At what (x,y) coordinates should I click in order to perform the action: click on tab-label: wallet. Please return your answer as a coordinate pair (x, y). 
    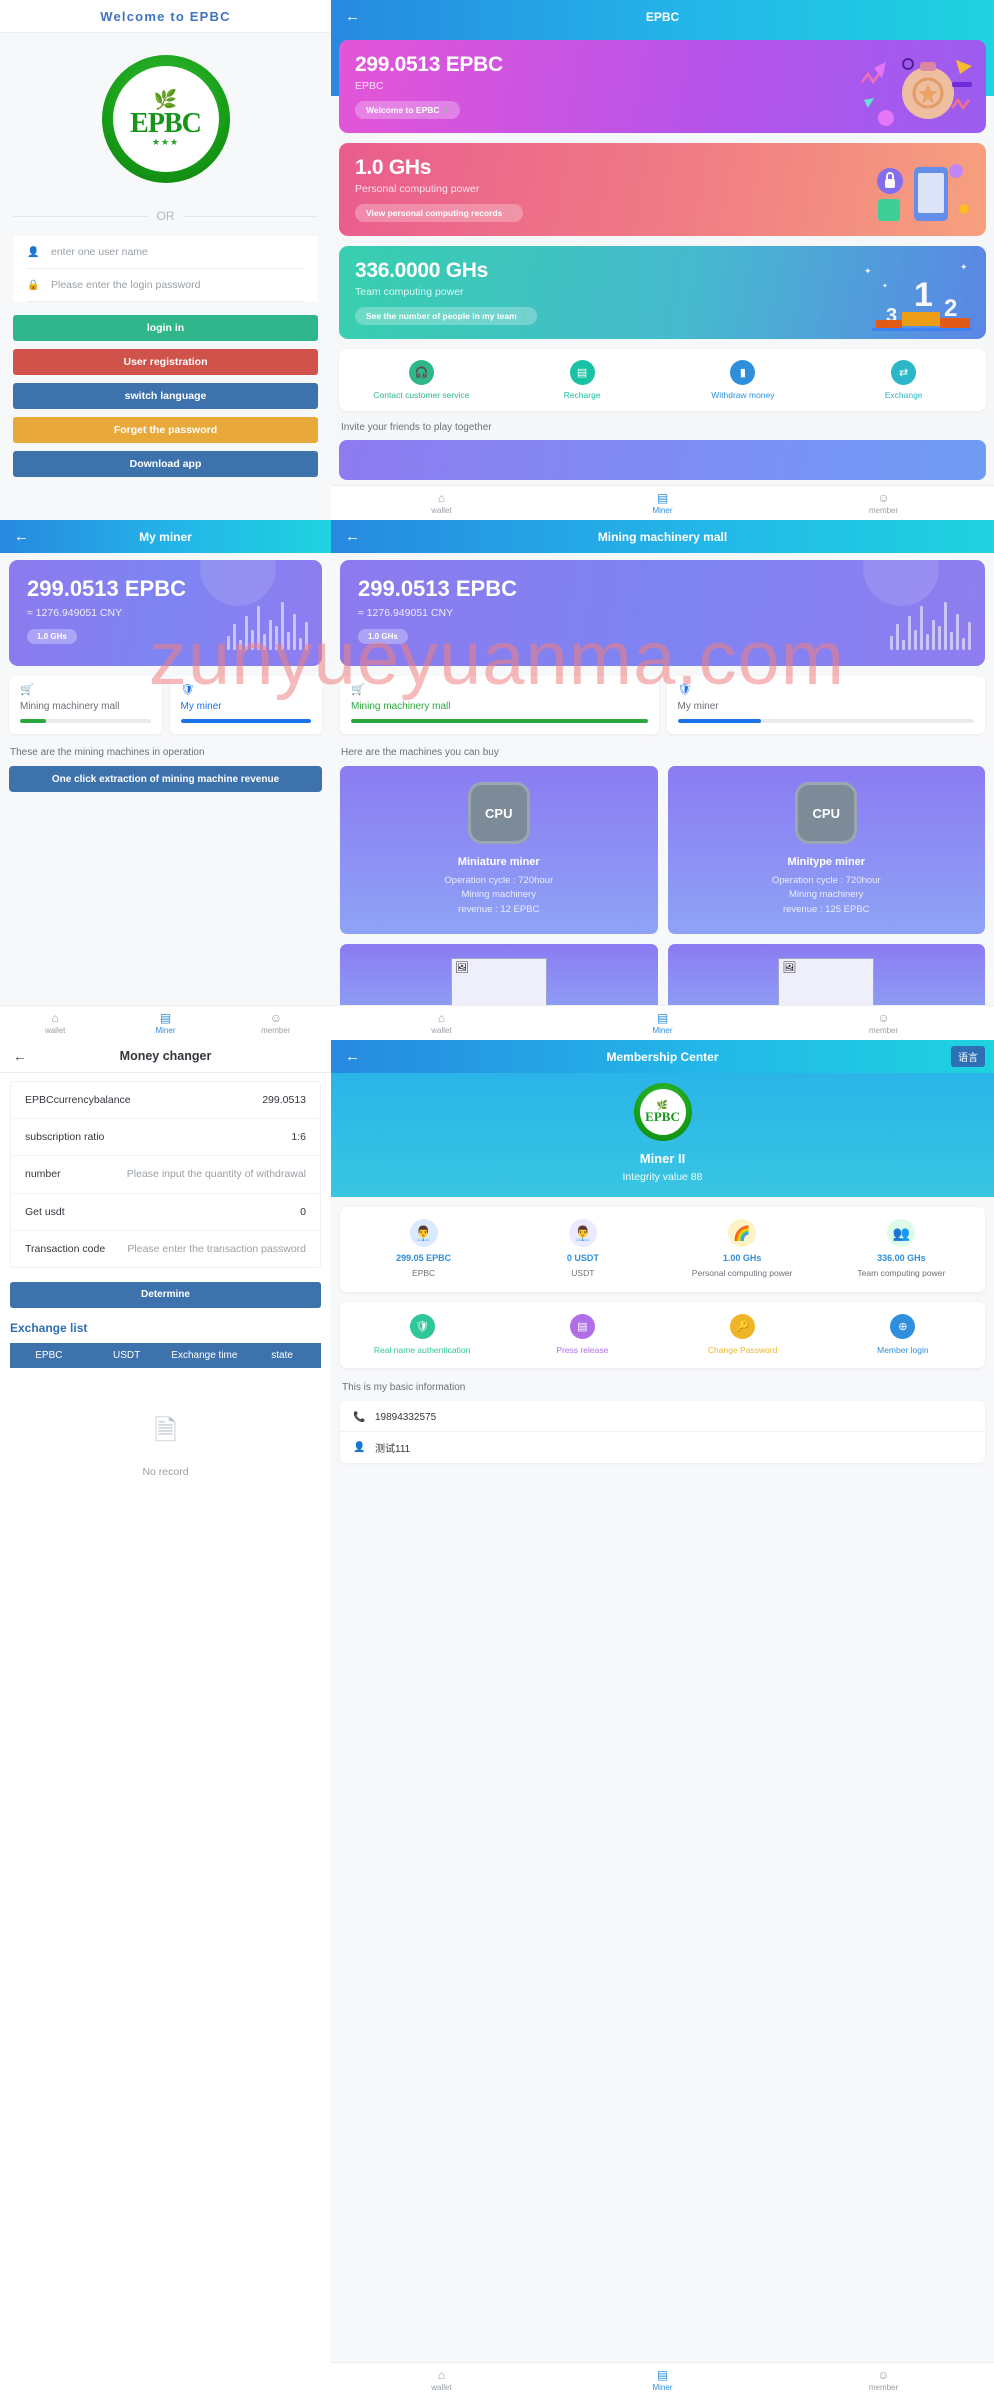
    Looking at the image, I should click on (441, 510).